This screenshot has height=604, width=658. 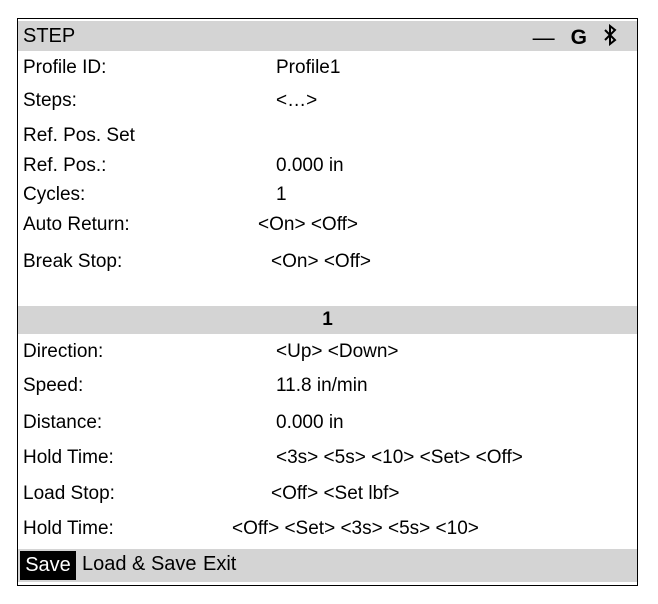 What do you see at coordinates (543, 37) in the screenshot?
I see `dash-icon: —` at bounding box center [543, 37].